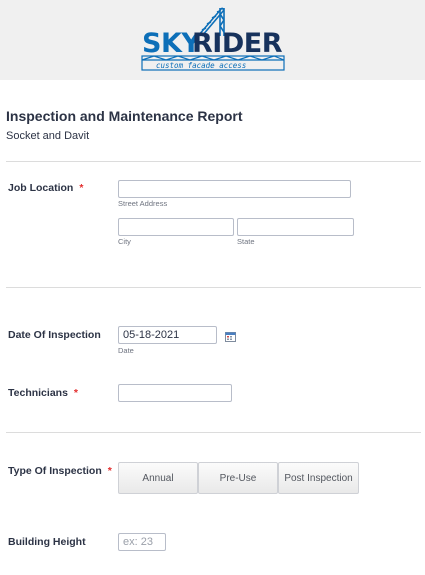 The width and height of the screenshot is (425, 575). What do you see at coordinates (238, 478) in the screenshot?
I see `inspection-type-pre-use-button: Pre-Use` at bounding box center [238, 478].